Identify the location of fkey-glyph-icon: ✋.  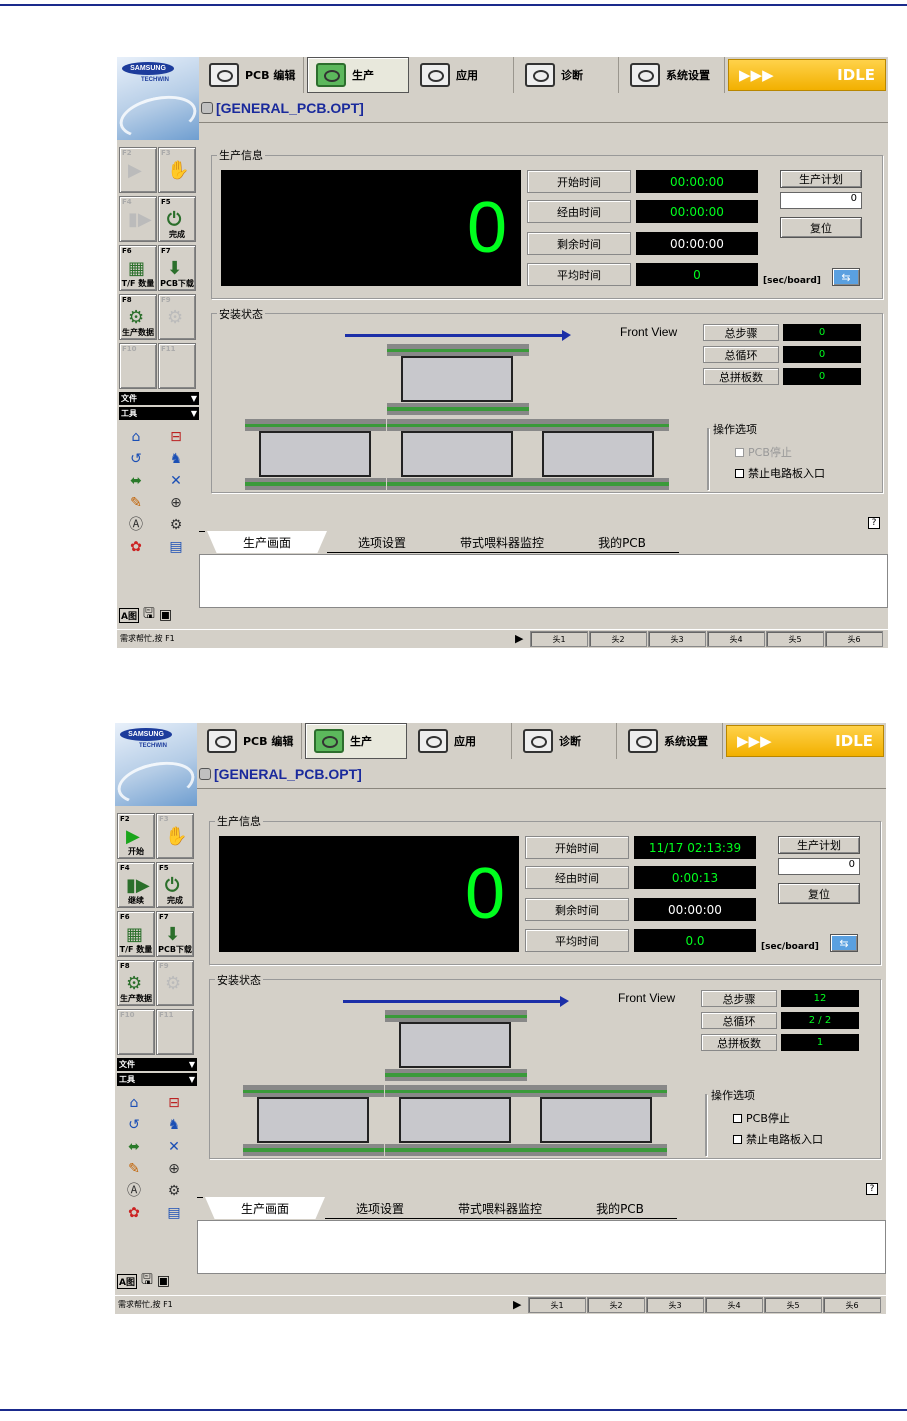
(176, 836).